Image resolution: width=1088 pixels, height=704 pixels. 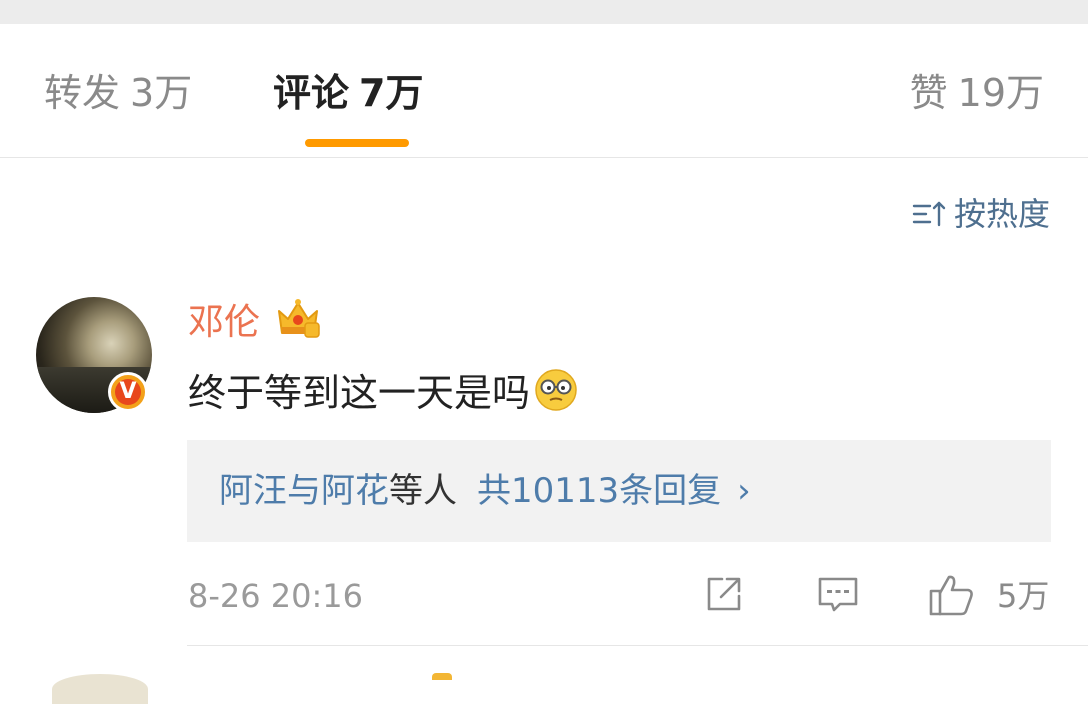 I want to click on tab-comment: 评论 7万, so click(x=348, y=93).